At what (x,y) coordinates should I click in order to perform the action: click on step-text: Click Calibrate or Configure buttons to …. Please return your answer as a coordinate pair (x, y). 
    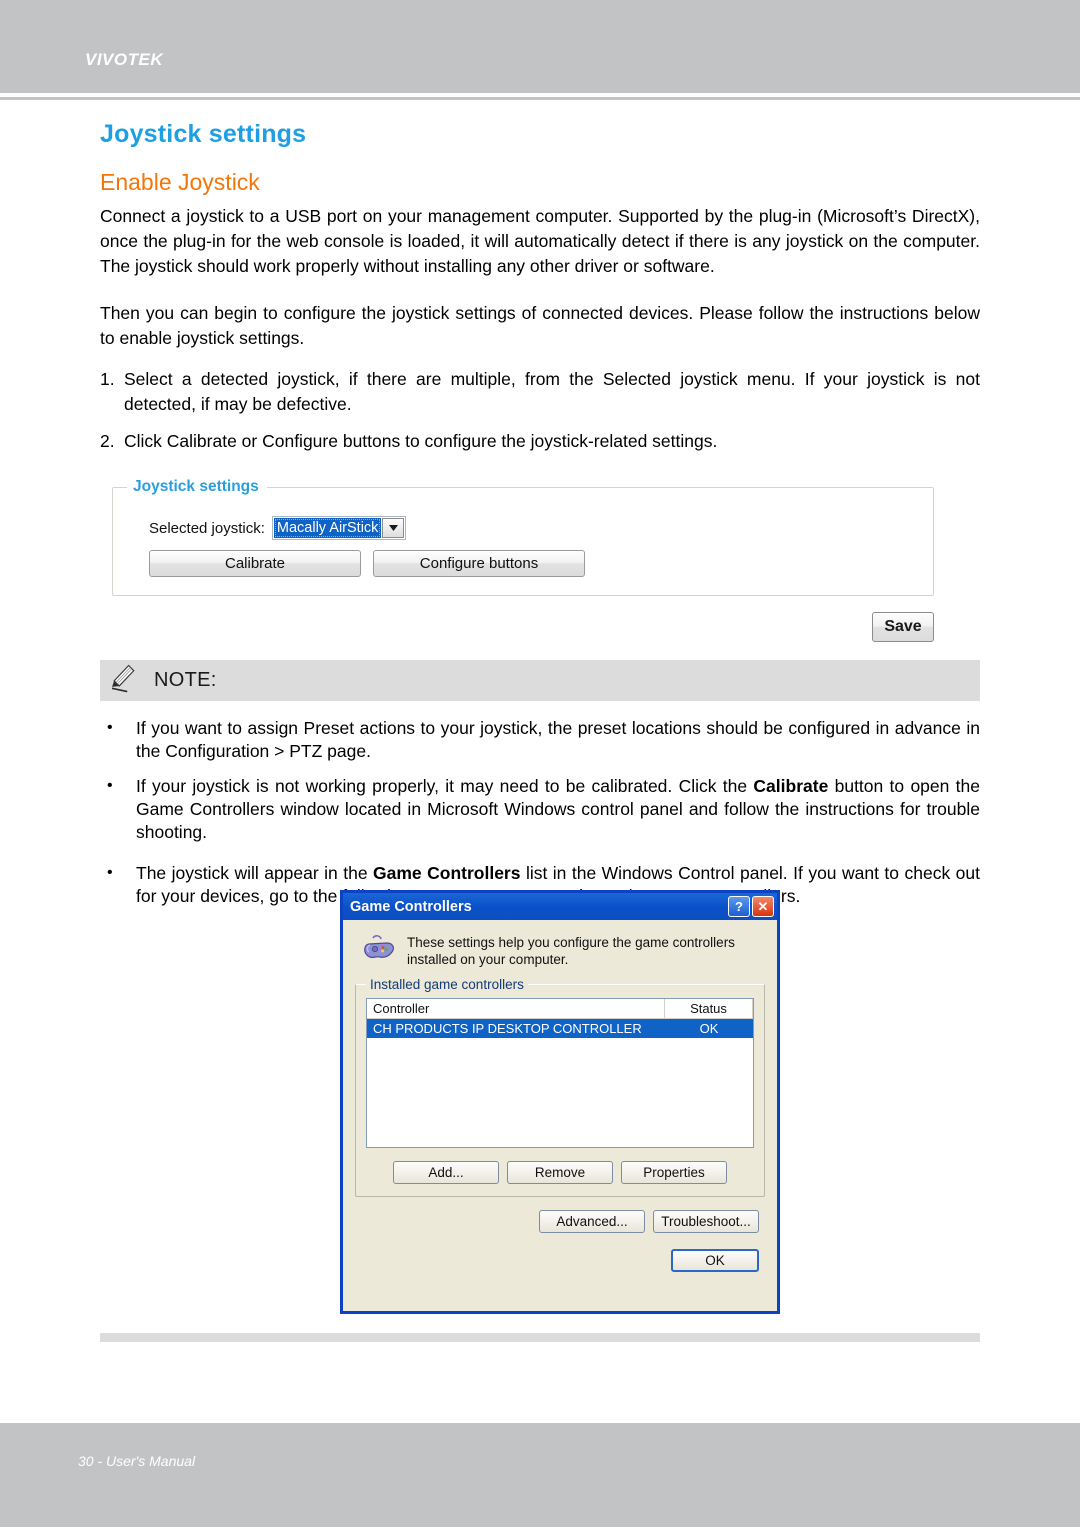
    Looking at the image, I should click on (421, 441).